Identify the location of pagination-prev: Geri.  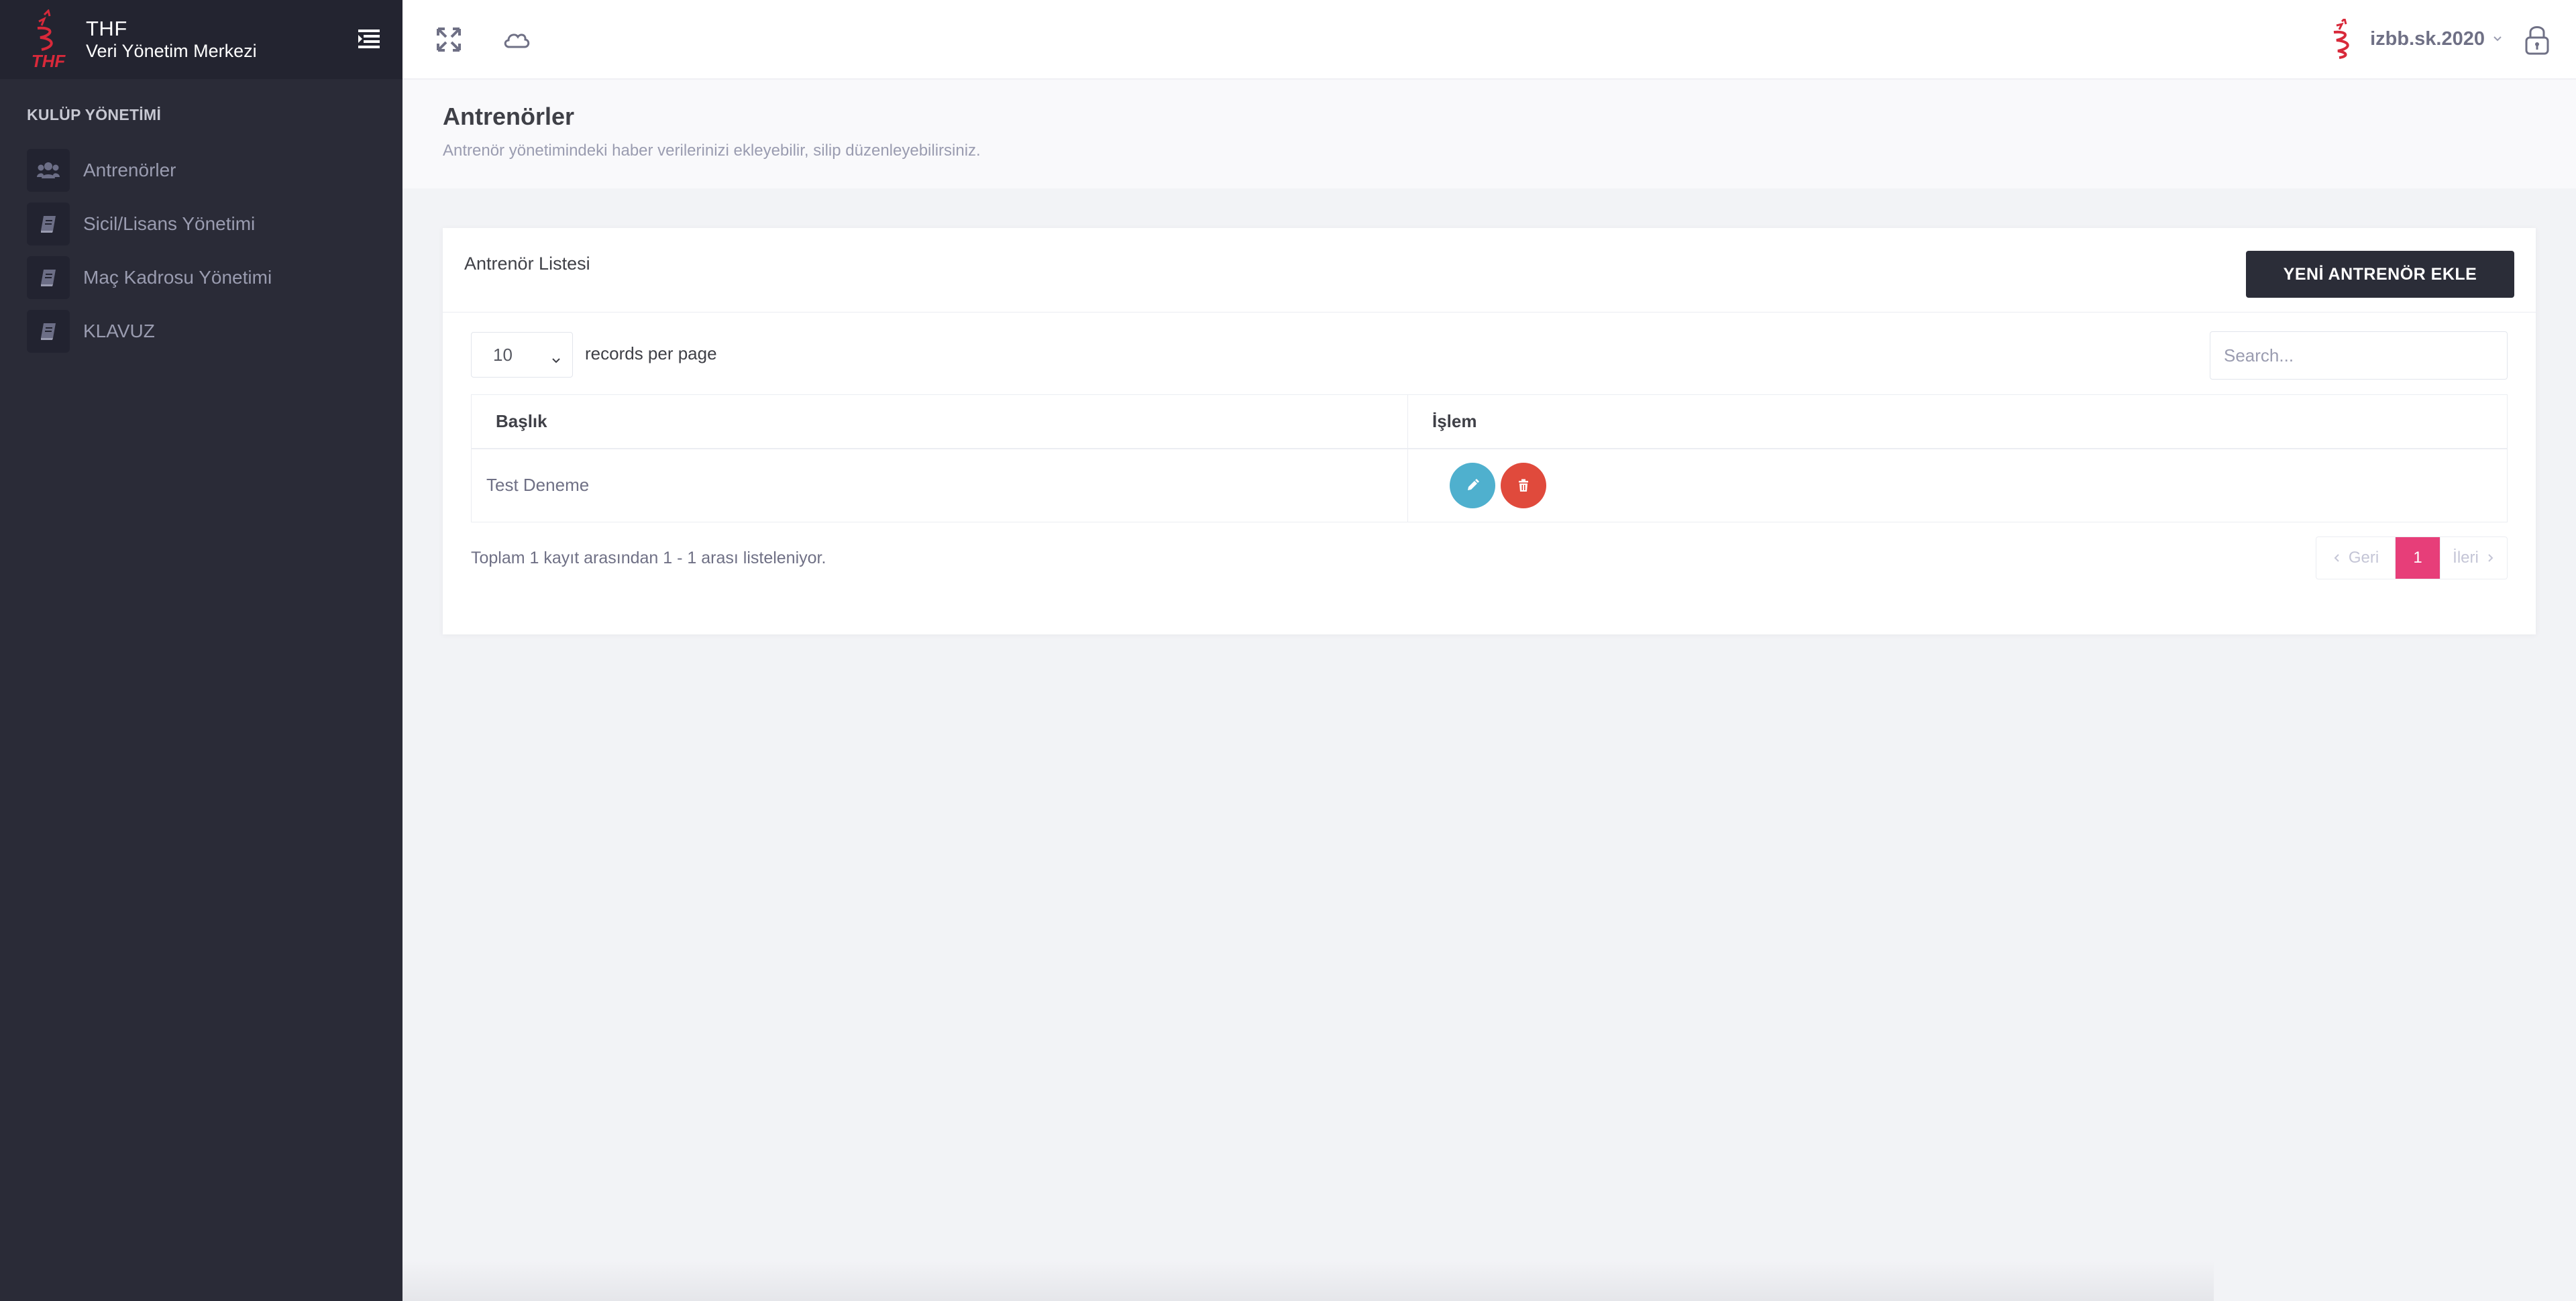
(2356, 558).